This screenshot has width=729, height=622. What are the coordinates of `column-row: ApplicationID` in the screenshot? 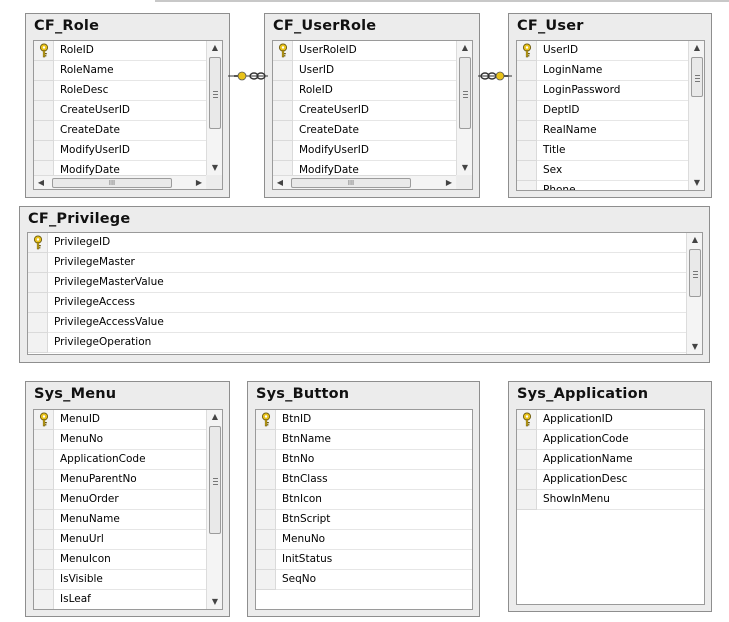 It's located at (610, 420).